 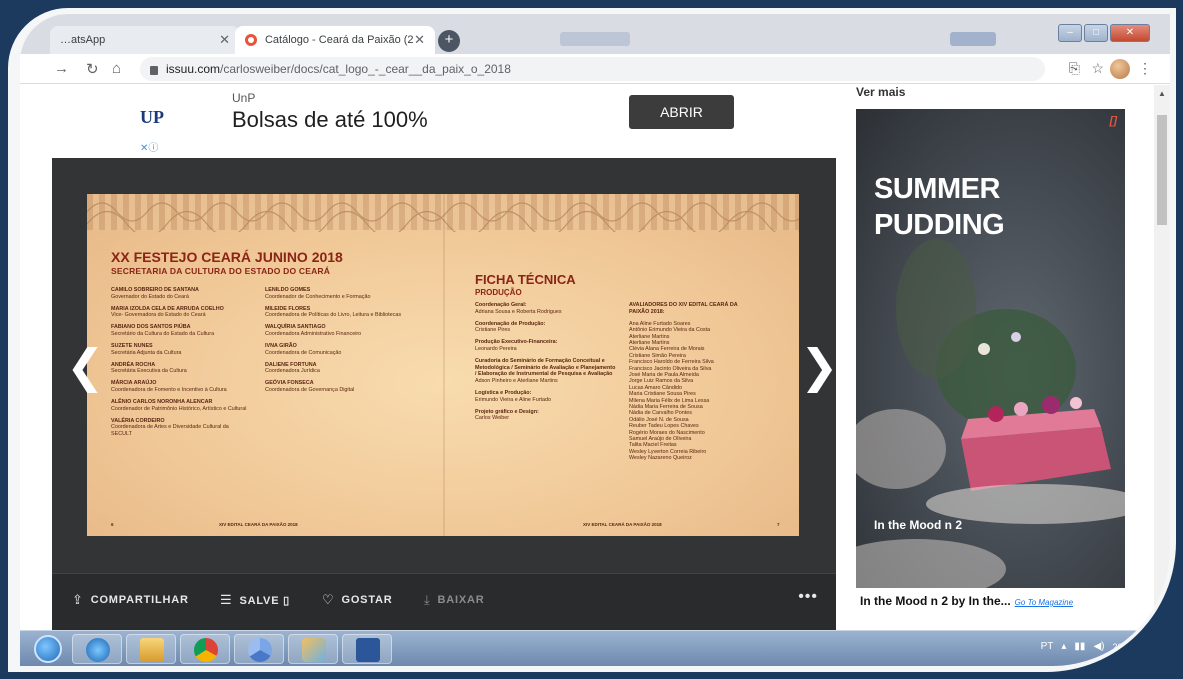 What do you see at coordinates (1074, 68) in the screenshot?
I see `translate-icon: ⎘` at bounding box center [1074, 68].